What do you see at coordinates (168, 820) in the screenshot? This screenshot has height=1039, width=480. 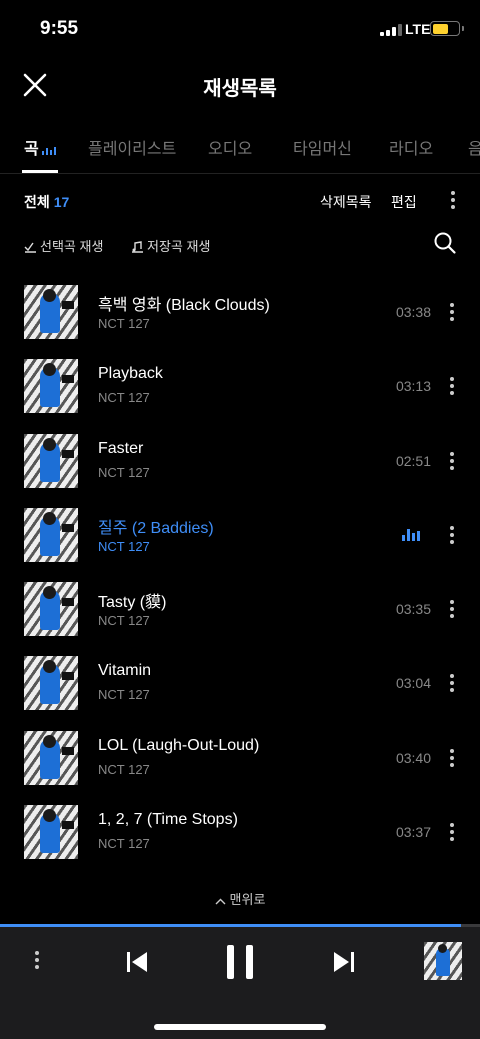 I see `song-title: 1, 2, 7 (Time Stops)` at bounding box center [168, 820].